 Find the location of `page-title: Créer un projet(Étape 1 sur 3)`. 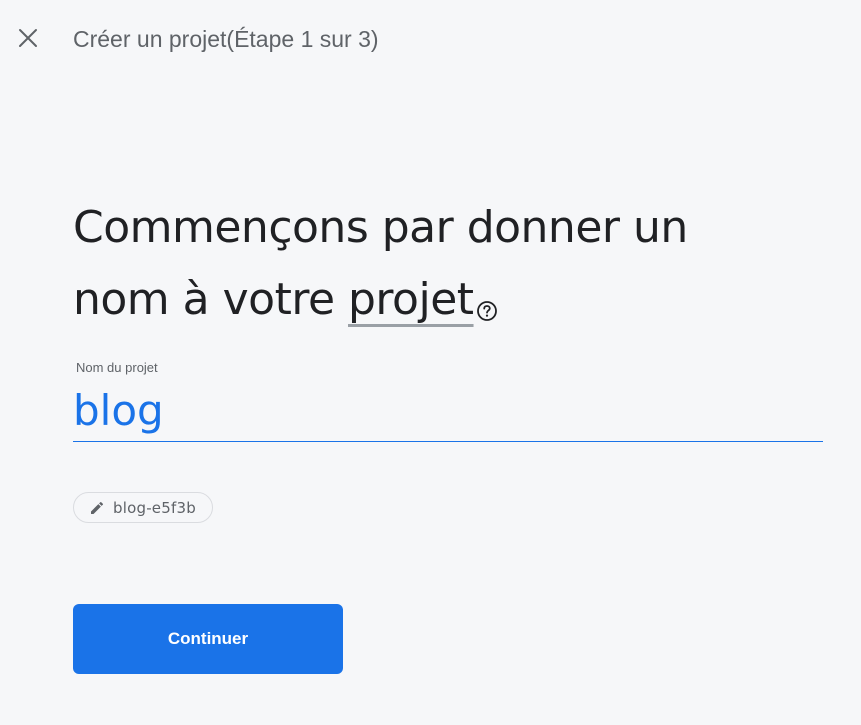

page-title: Créer un projet(Étape 1 sur 3) is located at coordinates (226, 39).